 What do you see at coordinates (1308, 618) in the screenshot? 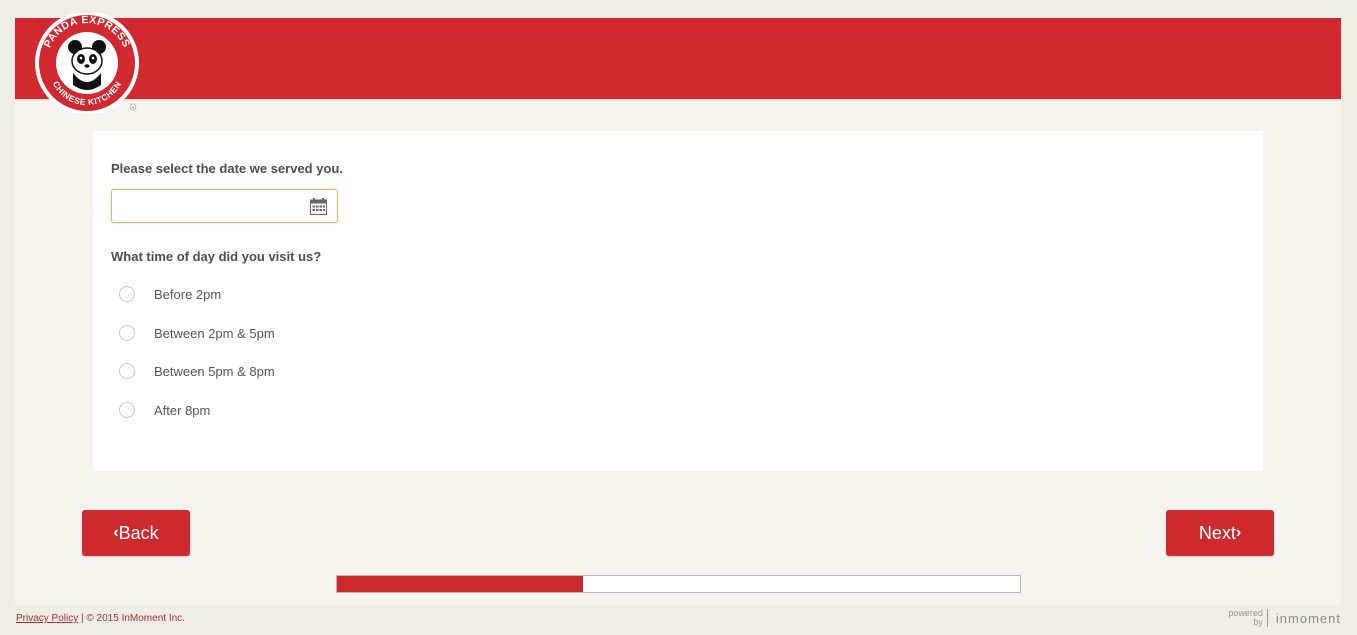
I see `inmoment-logo: inmoment` at bounding box center [1308, 618].